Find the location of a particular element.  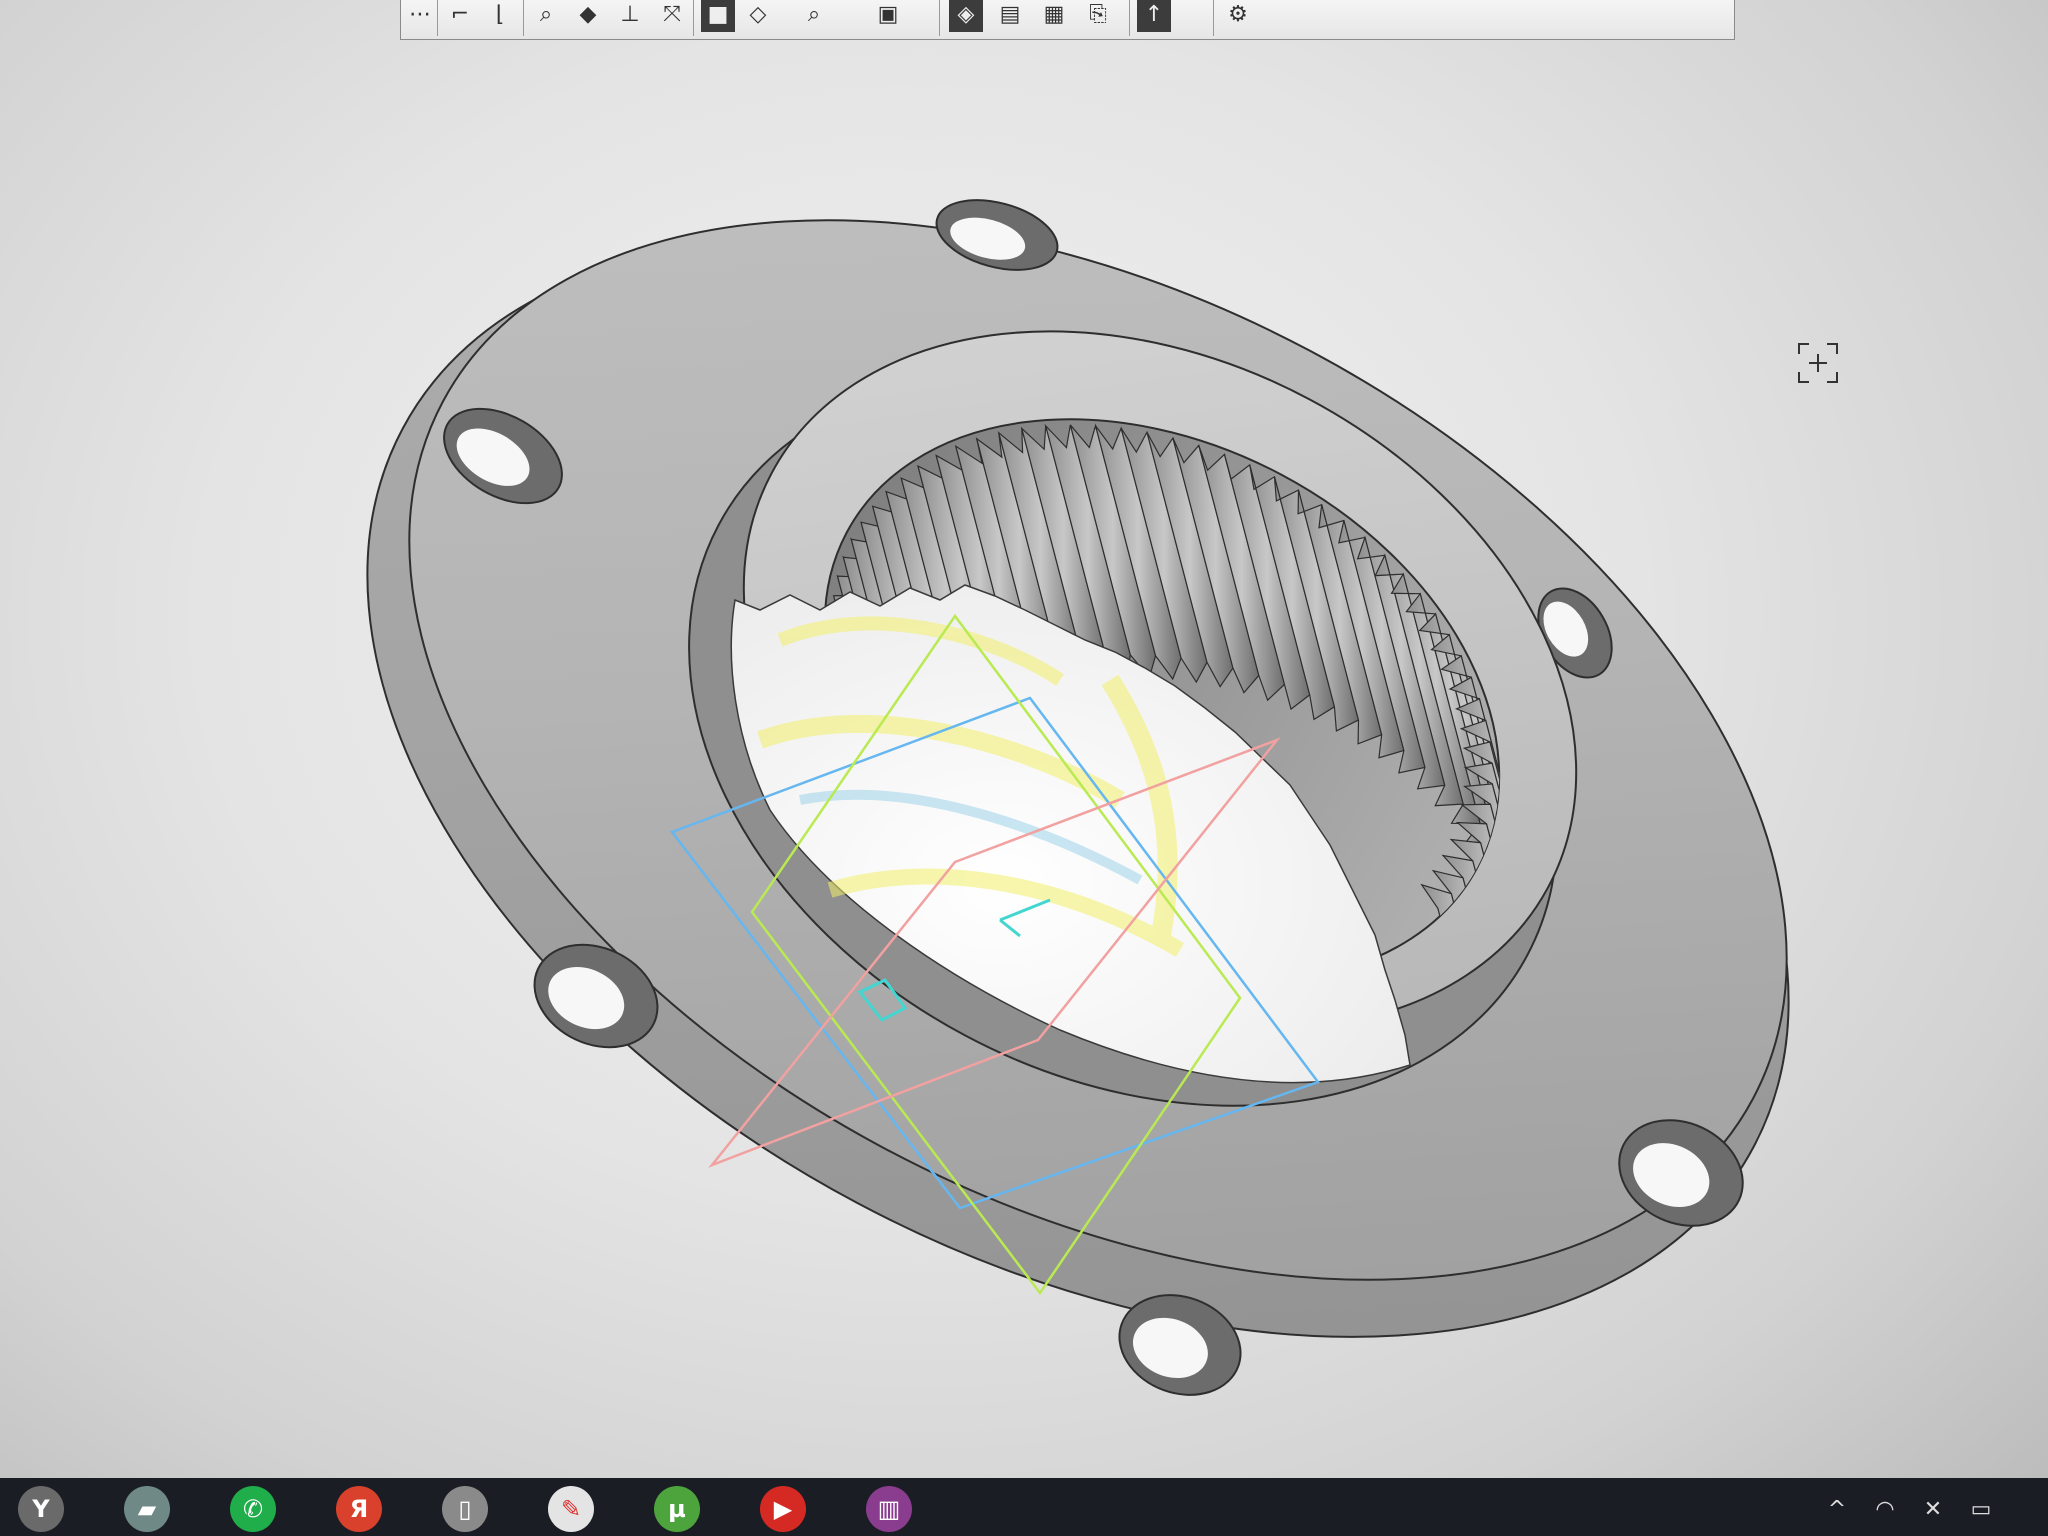

document-icon: ▯ is located at coordinates (465, 1509).